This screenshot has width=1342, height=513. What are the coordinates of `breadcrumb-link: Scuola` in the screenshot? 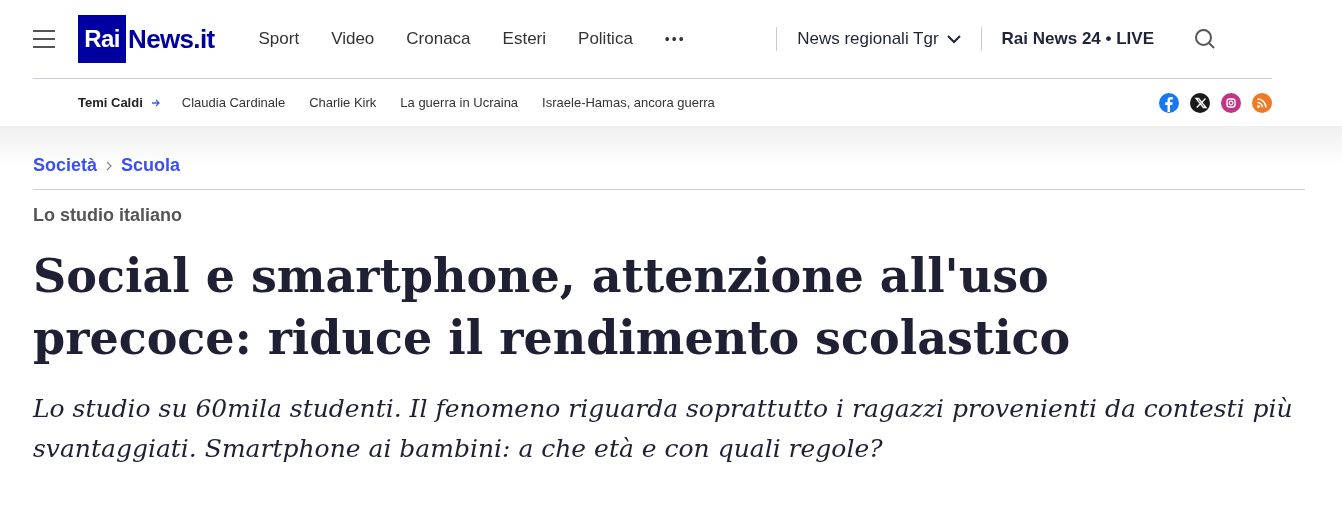 It's located at (151, 165).